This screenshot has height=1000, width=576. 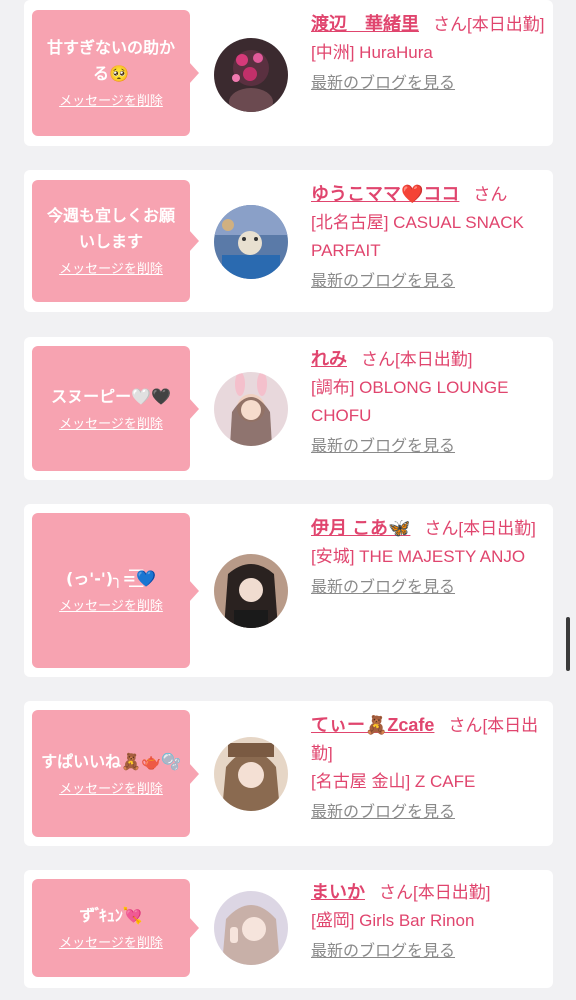 I want to click on message-bubble: スヌーピー🤍🖤 メッセージを削除, so click(x=115, y=408).